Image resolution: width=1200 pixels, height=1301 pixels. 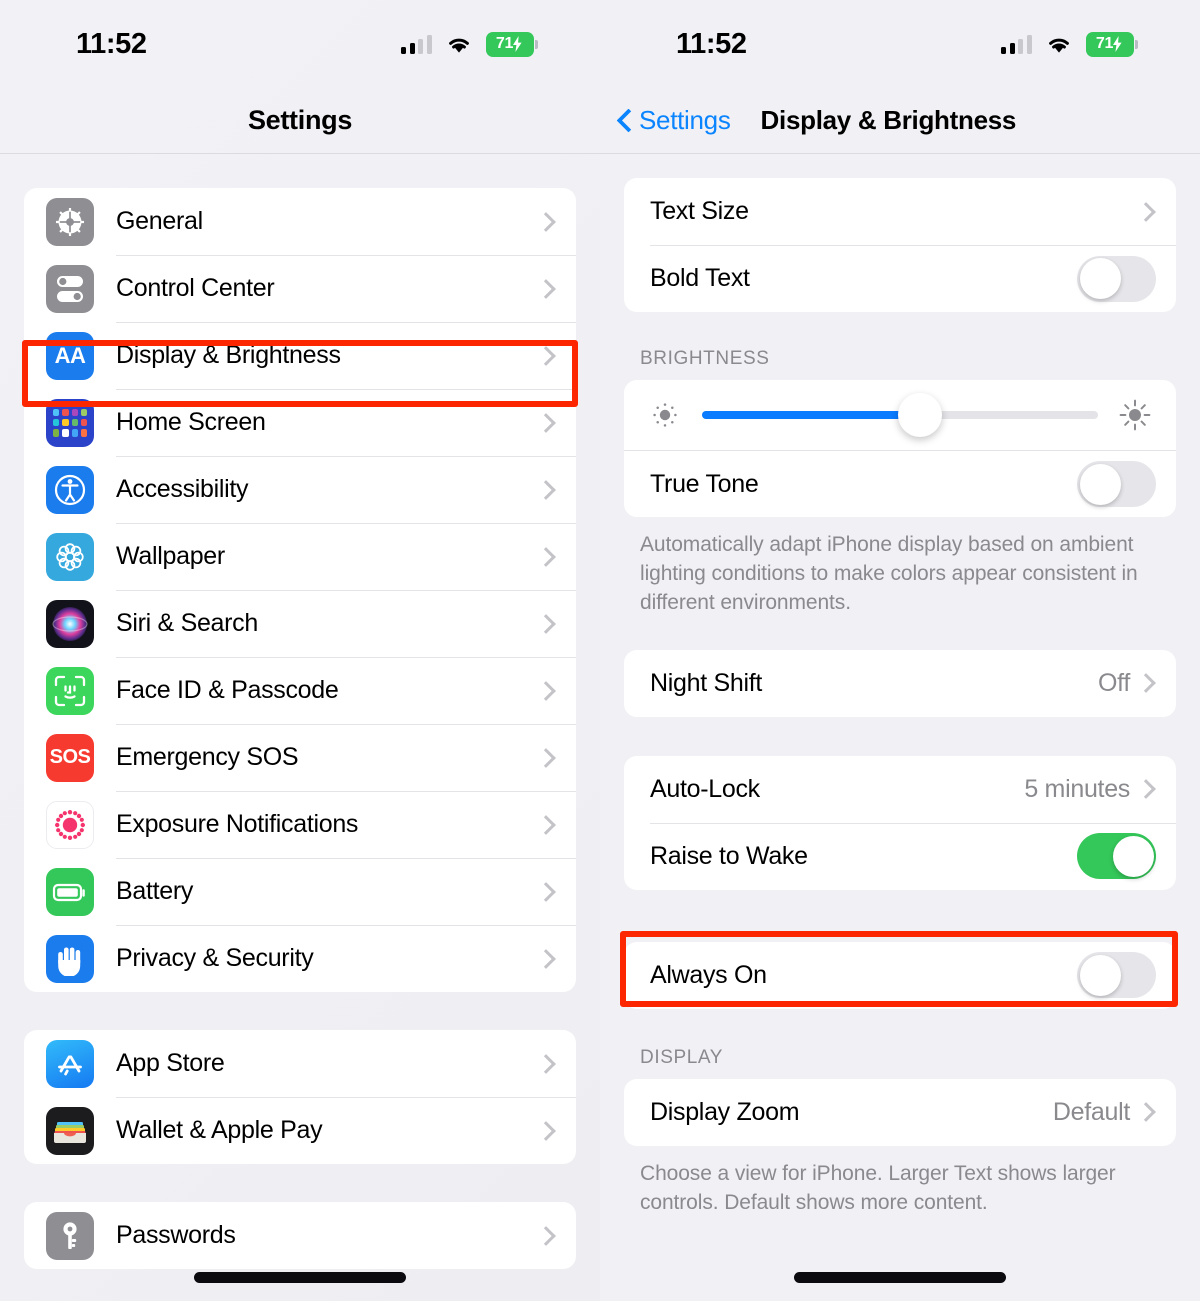 I want to click on aa-glyph: AA, so click(x=70, y=355).